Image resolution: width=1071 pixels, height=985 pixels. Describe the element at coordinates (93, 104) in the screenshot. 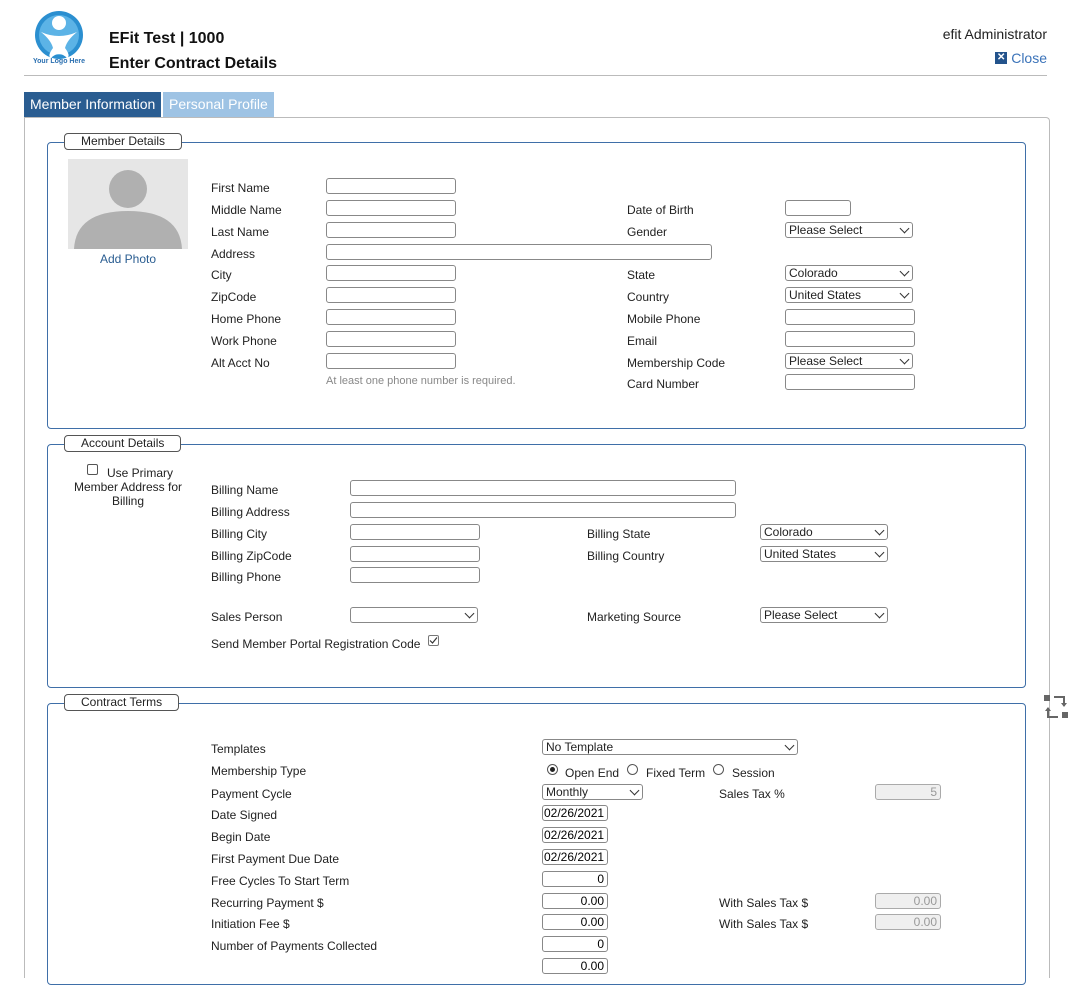

I see `tab-member-information: Member Information` at that location.